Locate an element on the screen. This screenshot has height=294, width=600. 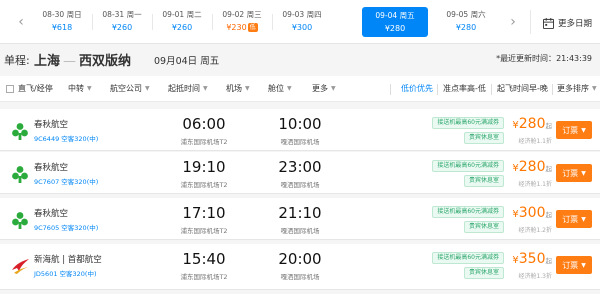
filter-airline: 航空公司 ▼ is located at coordinates (130, 88).